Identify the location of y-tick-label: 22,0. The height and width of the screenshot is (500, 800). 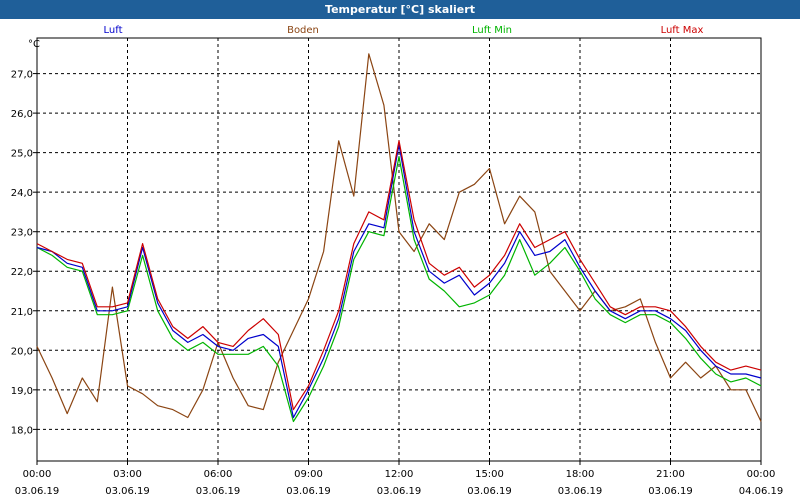
(22, 272).